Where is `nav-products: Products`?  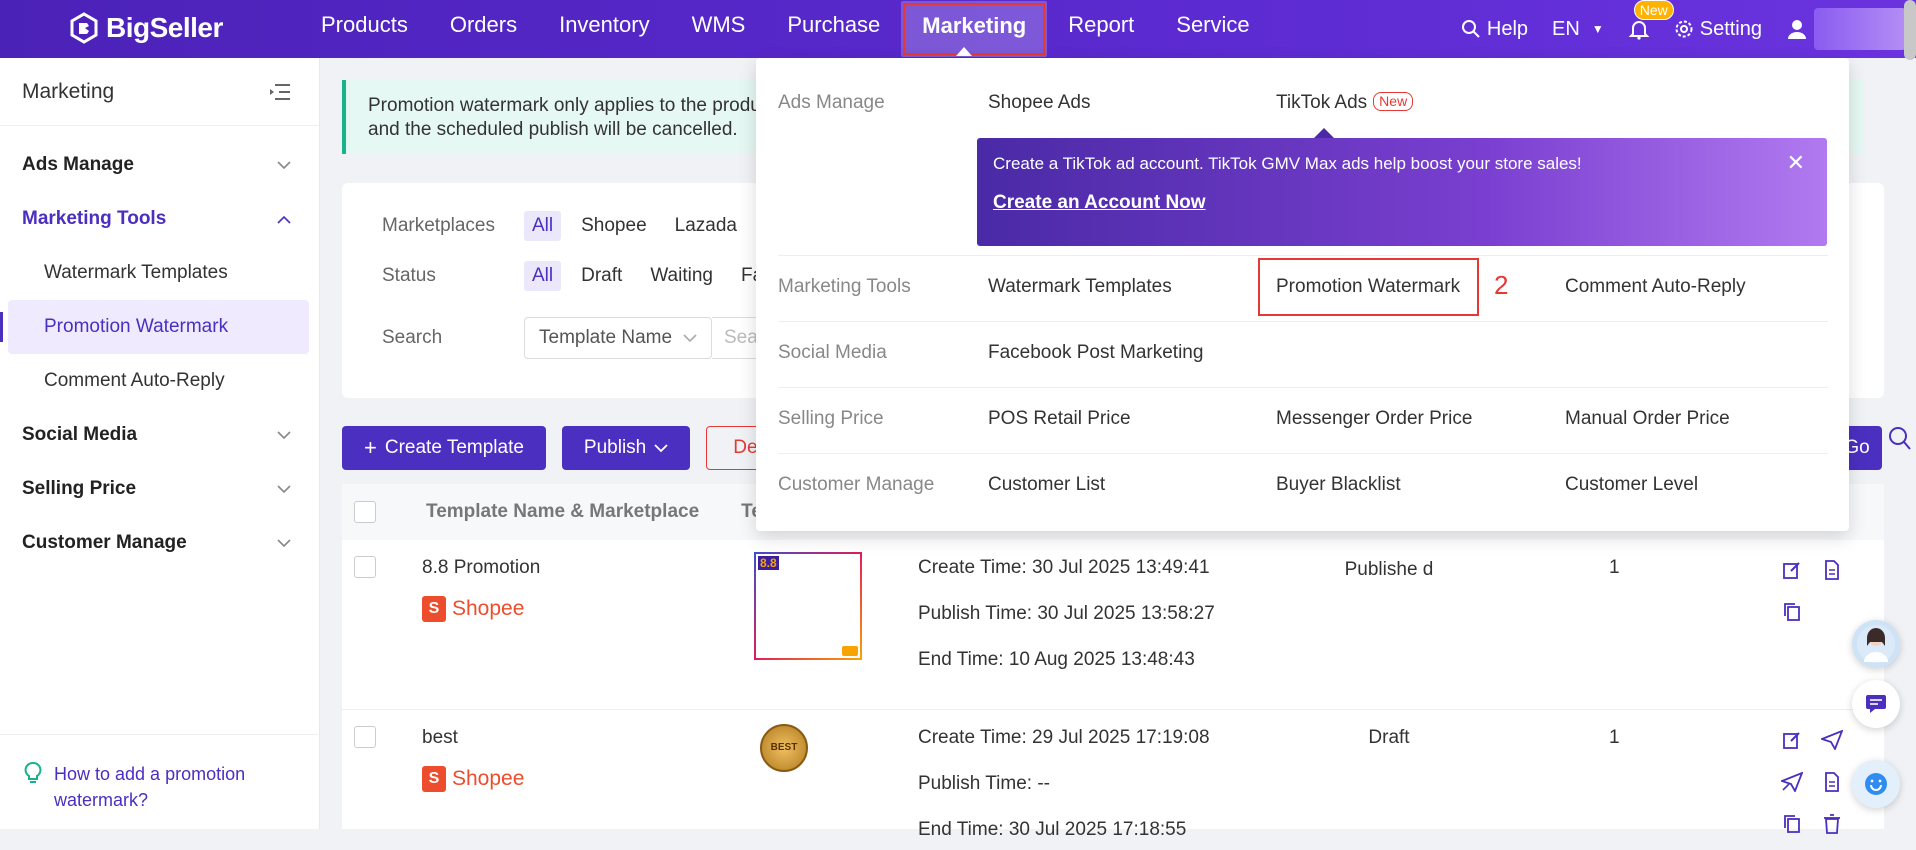
nav-products: Products is located at coordinates (364, 29).